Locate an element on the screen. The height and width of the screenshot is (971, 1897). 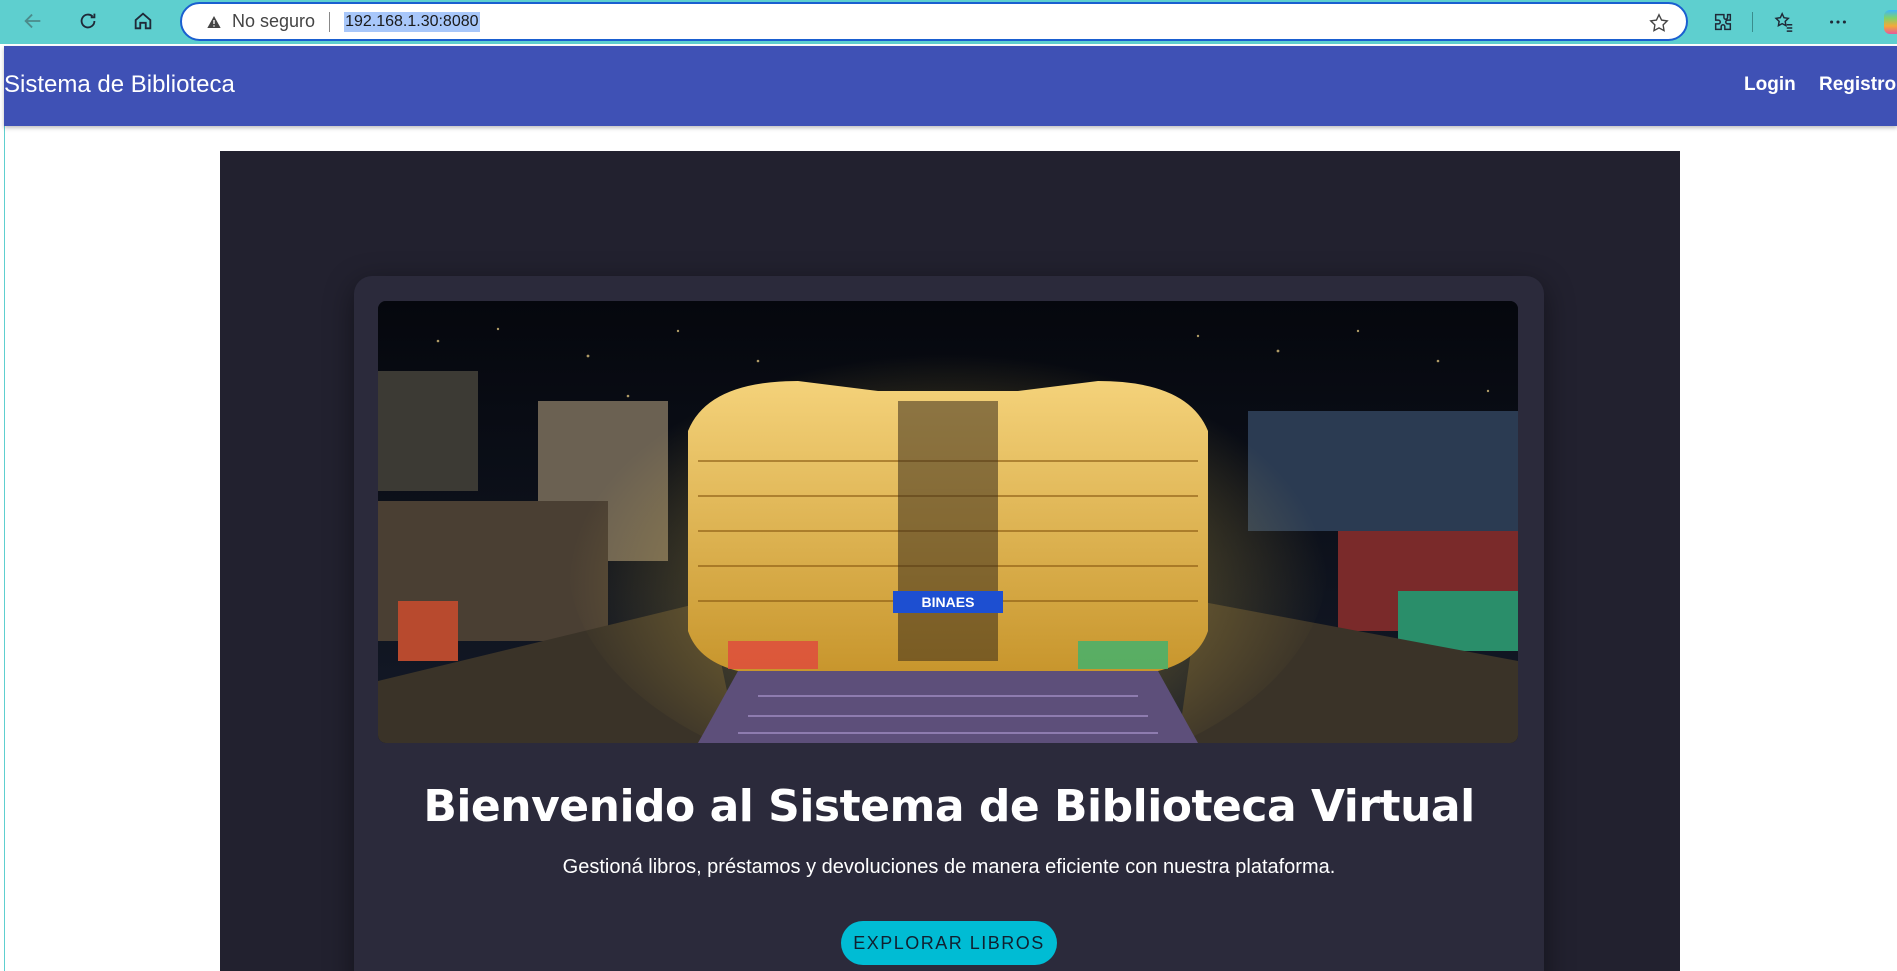
app-navbar: Sistema de Biblioteca Login Registro is located at coordinates (950, 86).